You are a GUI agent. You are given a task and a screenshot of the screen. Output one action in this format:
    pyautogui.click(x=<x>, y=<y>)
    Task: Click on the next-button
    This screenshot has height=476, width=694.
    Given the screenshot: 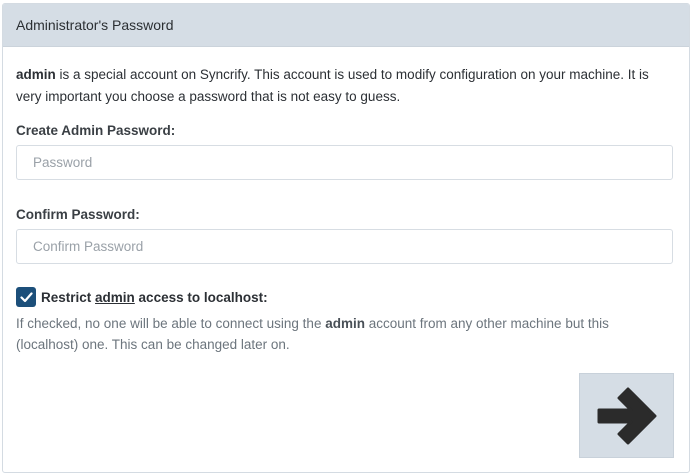 What is the action you would take?
    pyautogui.click(x=626, y=415)
    